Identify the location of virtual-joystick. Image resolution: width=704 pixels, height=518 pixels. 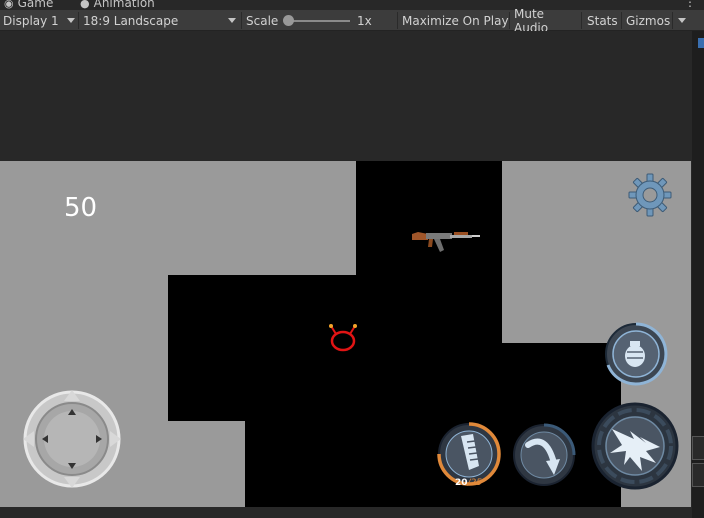
(72, 439).